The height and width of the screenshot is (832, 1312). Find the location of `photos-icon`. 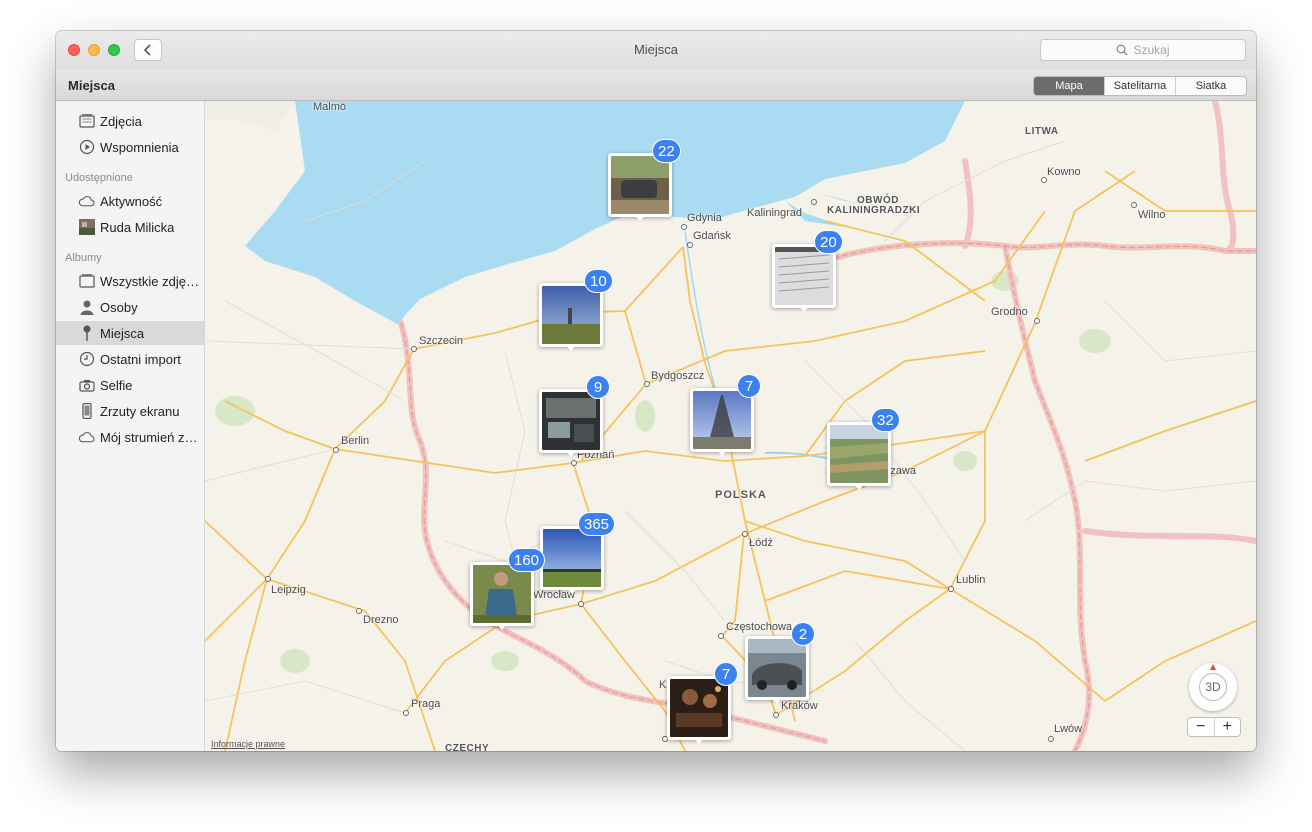

photos-icon is located at coordinates (86, 121).